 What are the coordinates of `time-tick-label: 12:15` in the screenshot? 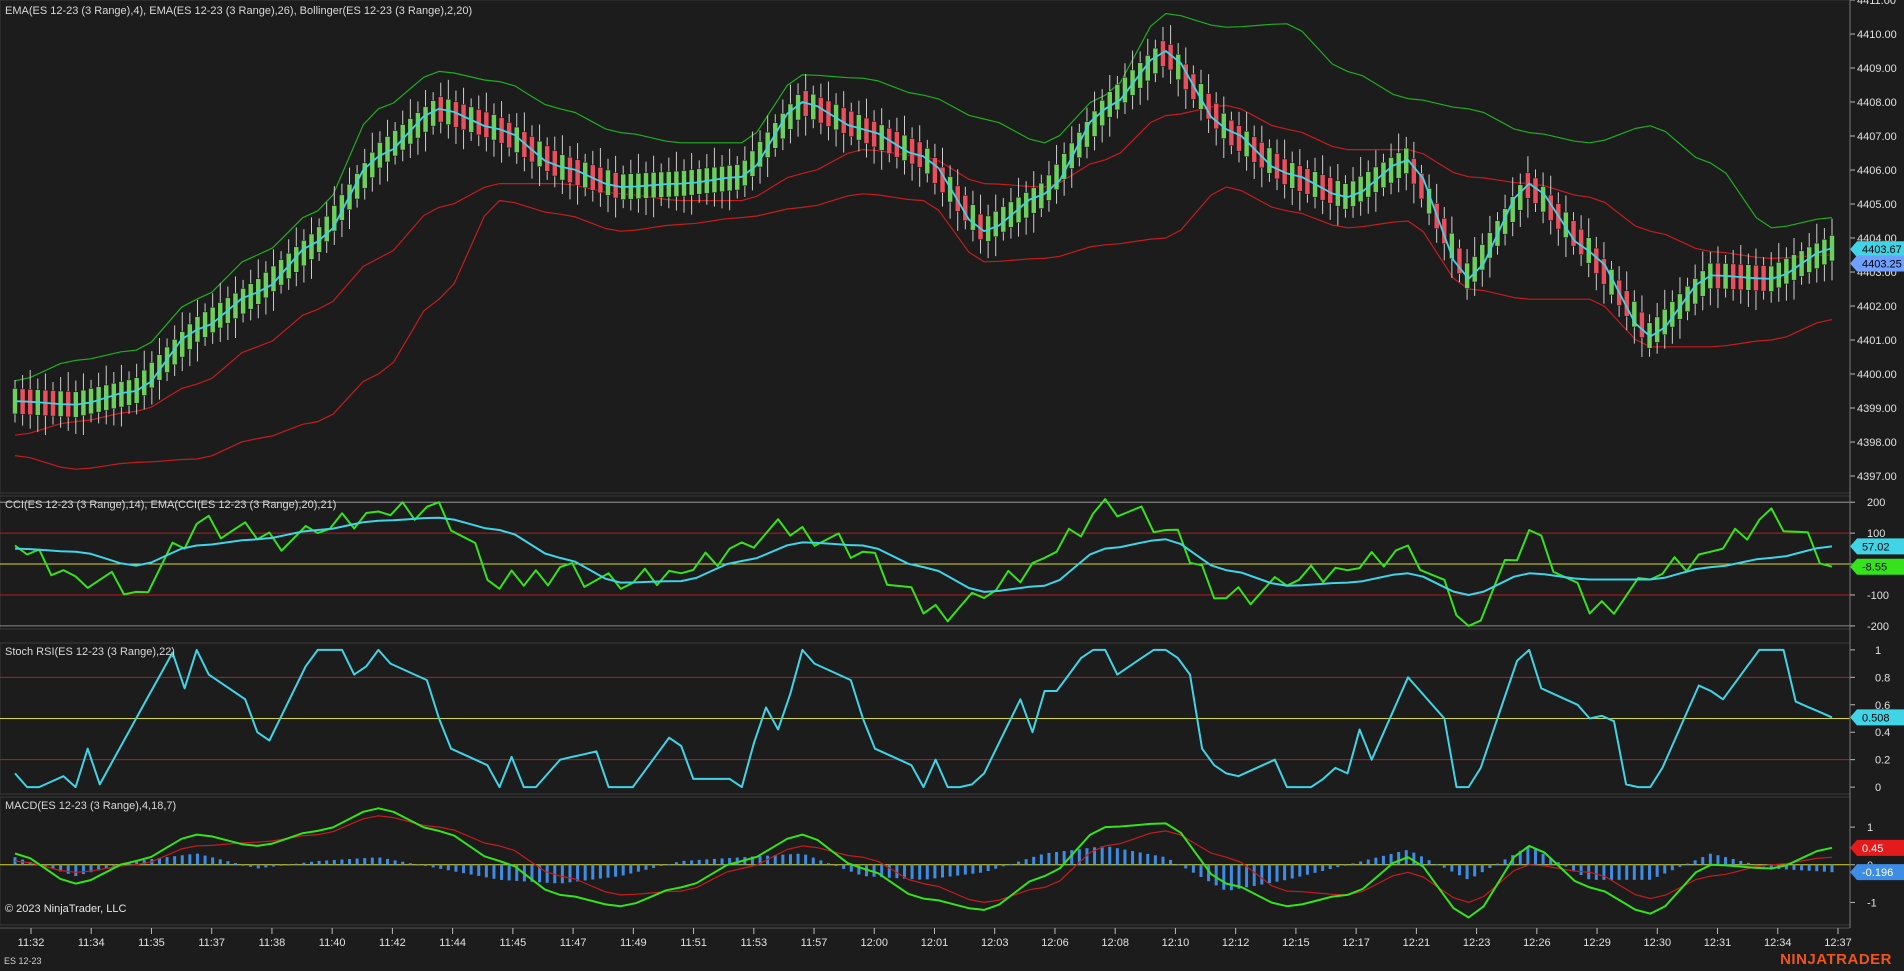 It's located at (1296, 943).